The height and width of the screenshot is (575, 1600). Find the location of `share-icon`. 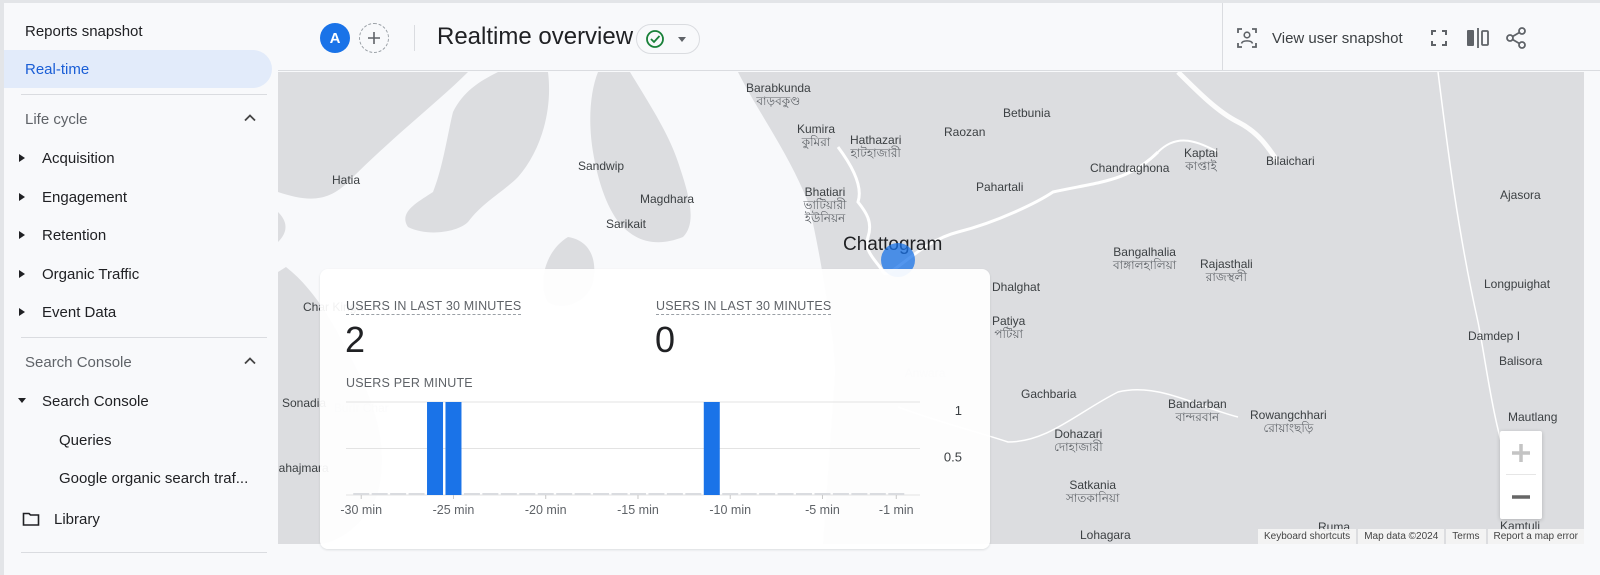

share-icon is located at coordinates (1516, 38).